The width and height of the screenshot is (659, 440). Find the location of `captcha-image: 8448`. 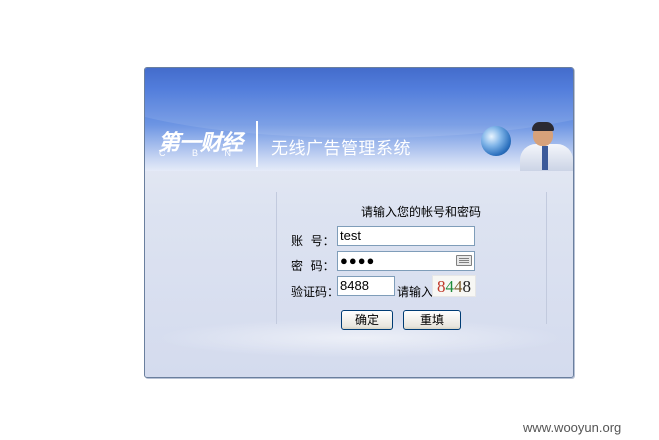

captcha-image: 8448 is located at coordinates (454, 286).